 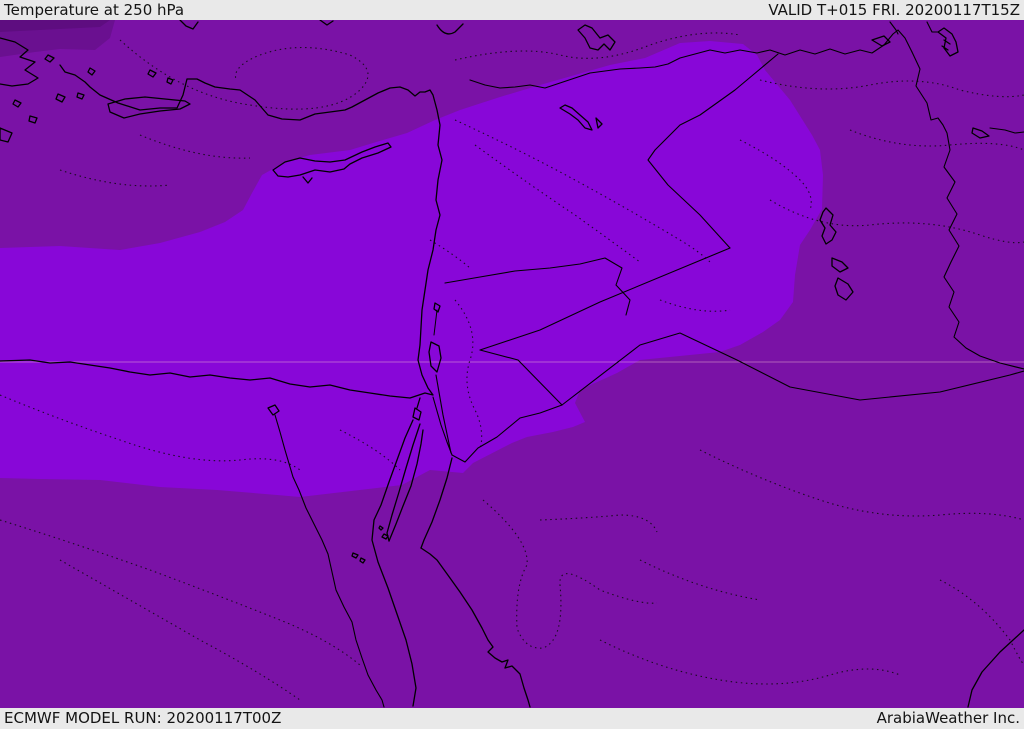 I want to click on model-run-label: ECMWF MODEL RUN: 20200117T00Z, so click(x=143, y=718).